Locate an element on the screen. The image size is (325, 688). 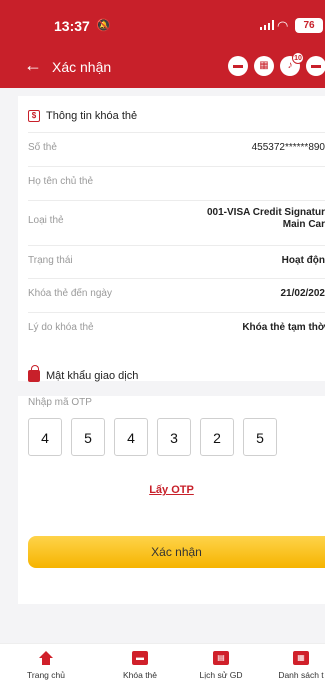
value-card-type-line1: 001-VISA Credit Signatur is located at coordinates (266, 212).